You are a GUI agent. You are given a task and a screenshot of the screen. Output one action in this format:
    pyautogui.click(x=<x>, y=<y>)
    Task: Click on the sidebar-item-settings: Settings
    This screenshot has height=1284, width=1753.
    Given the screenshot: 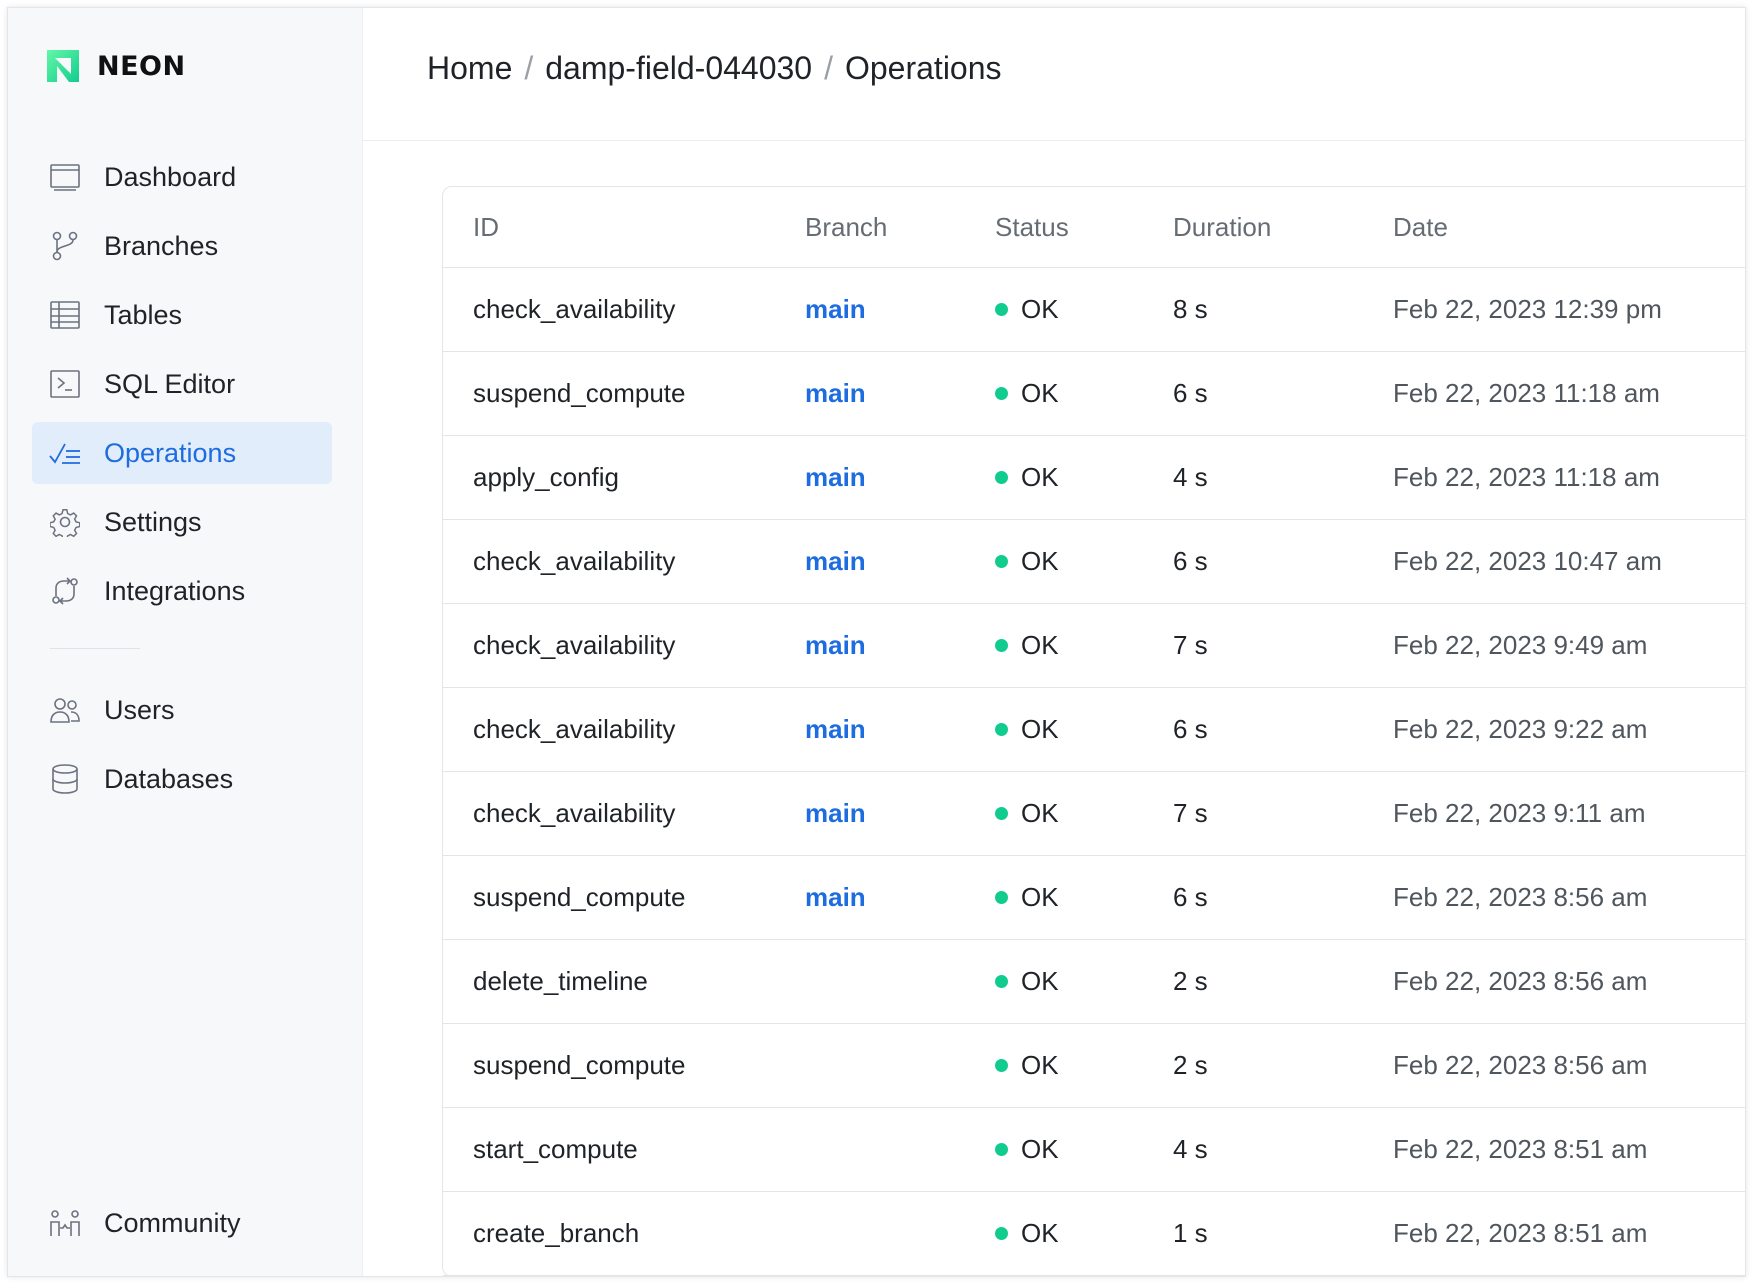 What is the action you would take?
    pyautogui.click(x=182, y=522)
    